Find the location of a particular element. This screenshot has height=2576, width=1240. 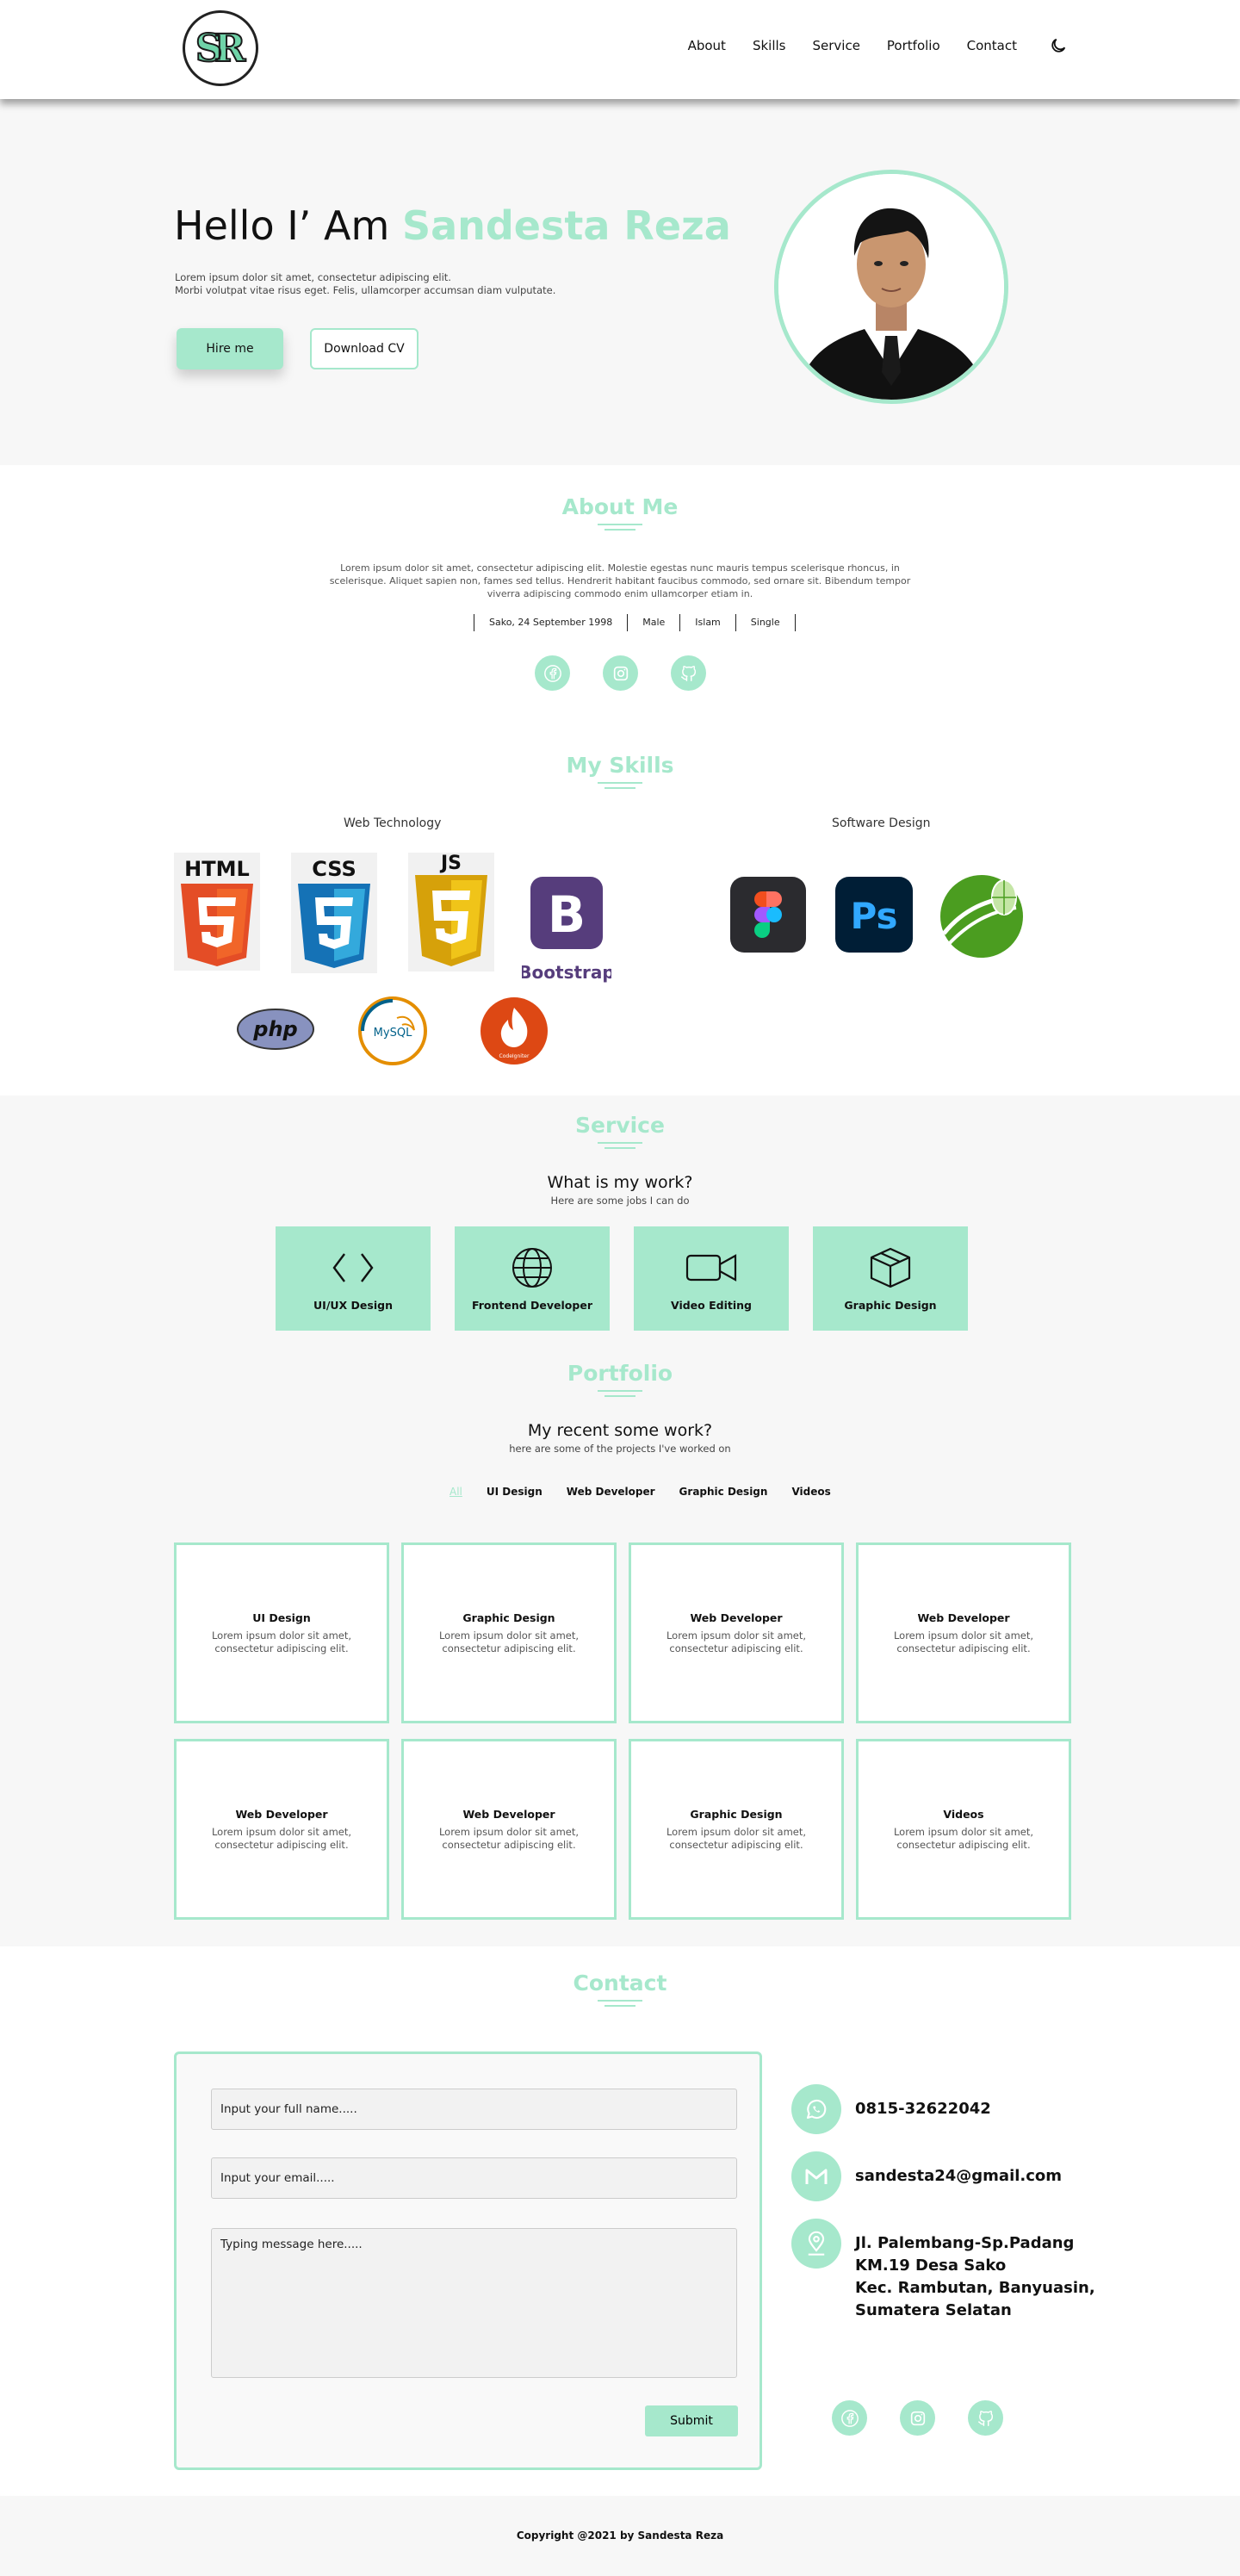

css3-text: CSS is located at coordinates (334, 869).